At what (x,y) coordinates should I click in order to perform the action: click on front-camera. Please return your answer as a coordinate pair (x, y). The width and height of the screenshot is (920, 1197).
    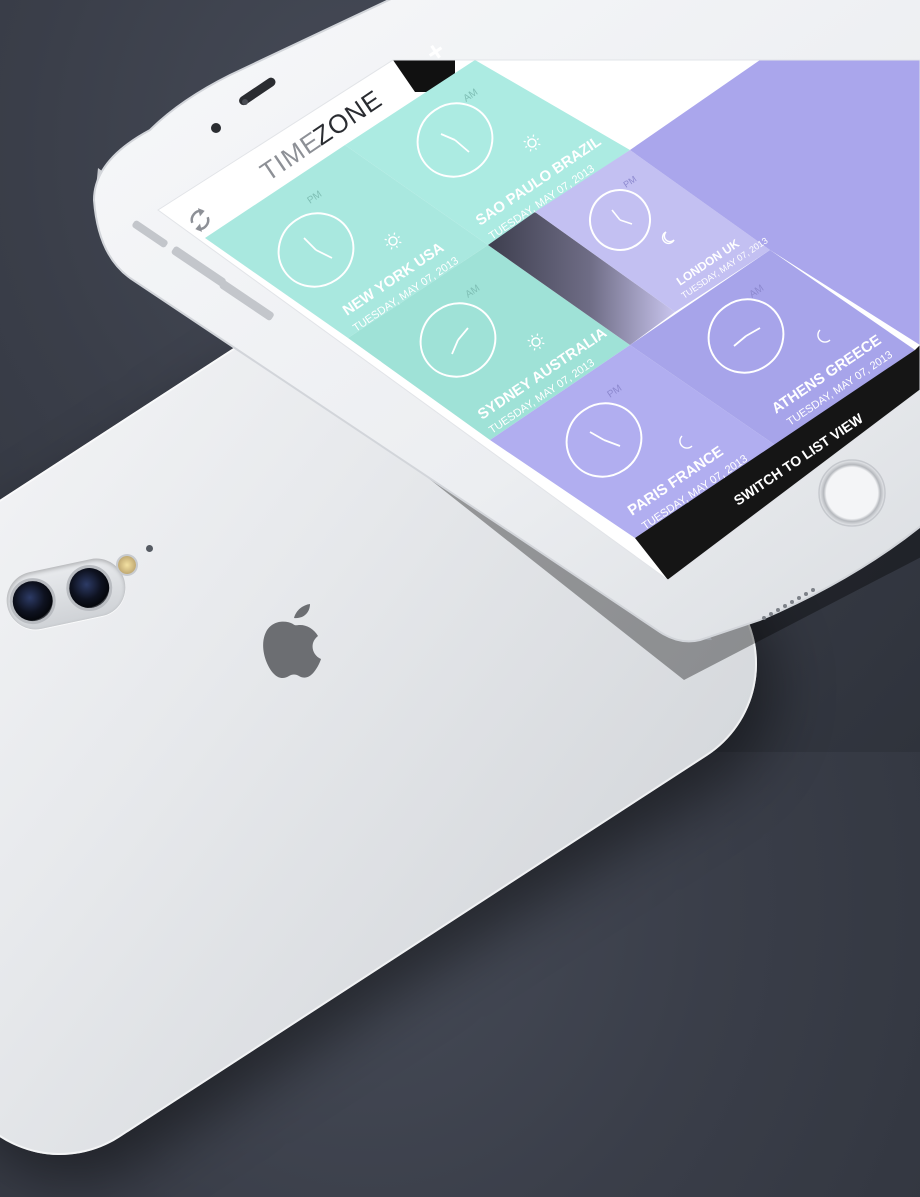
    Looking at the image, I should click on (216, 128).